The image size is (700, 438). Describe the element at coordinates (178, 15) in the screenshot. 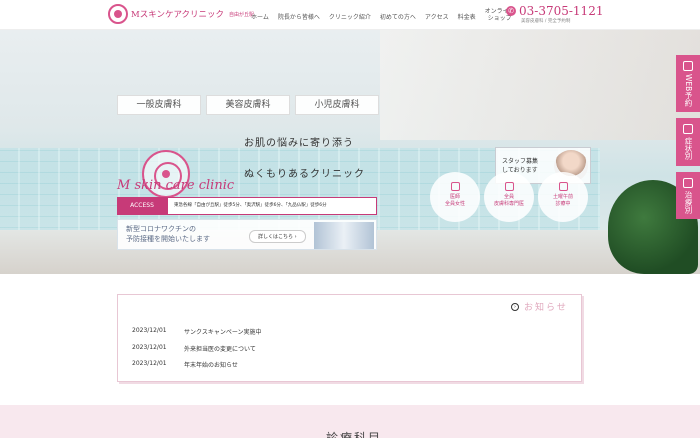

I see `logo-text: Mスキンケアクリニック` at that location.